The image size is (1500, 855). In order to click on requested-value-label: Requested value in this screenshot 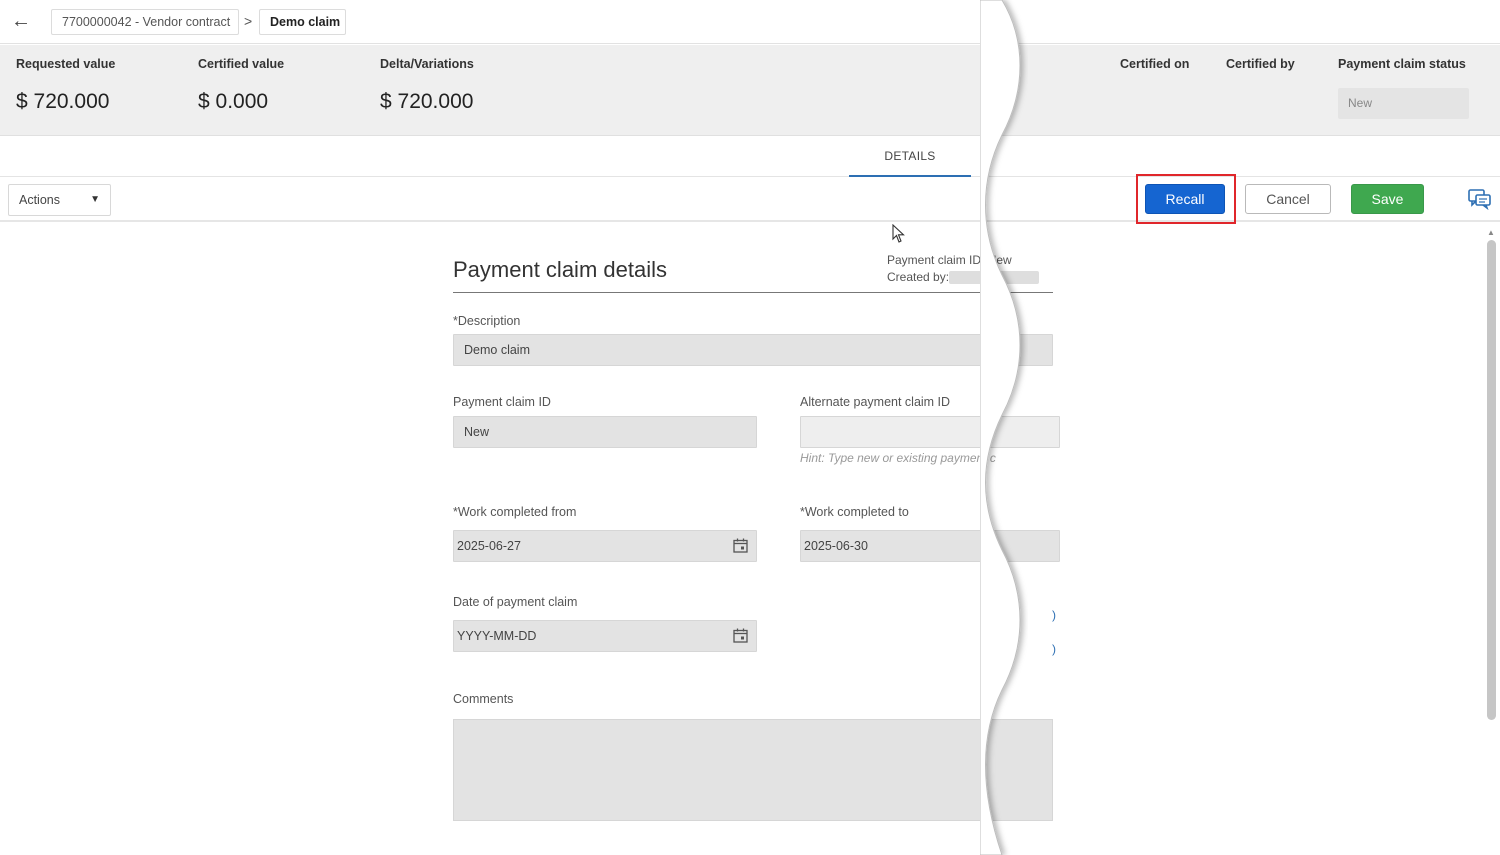, I will do `click(66, 64)`.